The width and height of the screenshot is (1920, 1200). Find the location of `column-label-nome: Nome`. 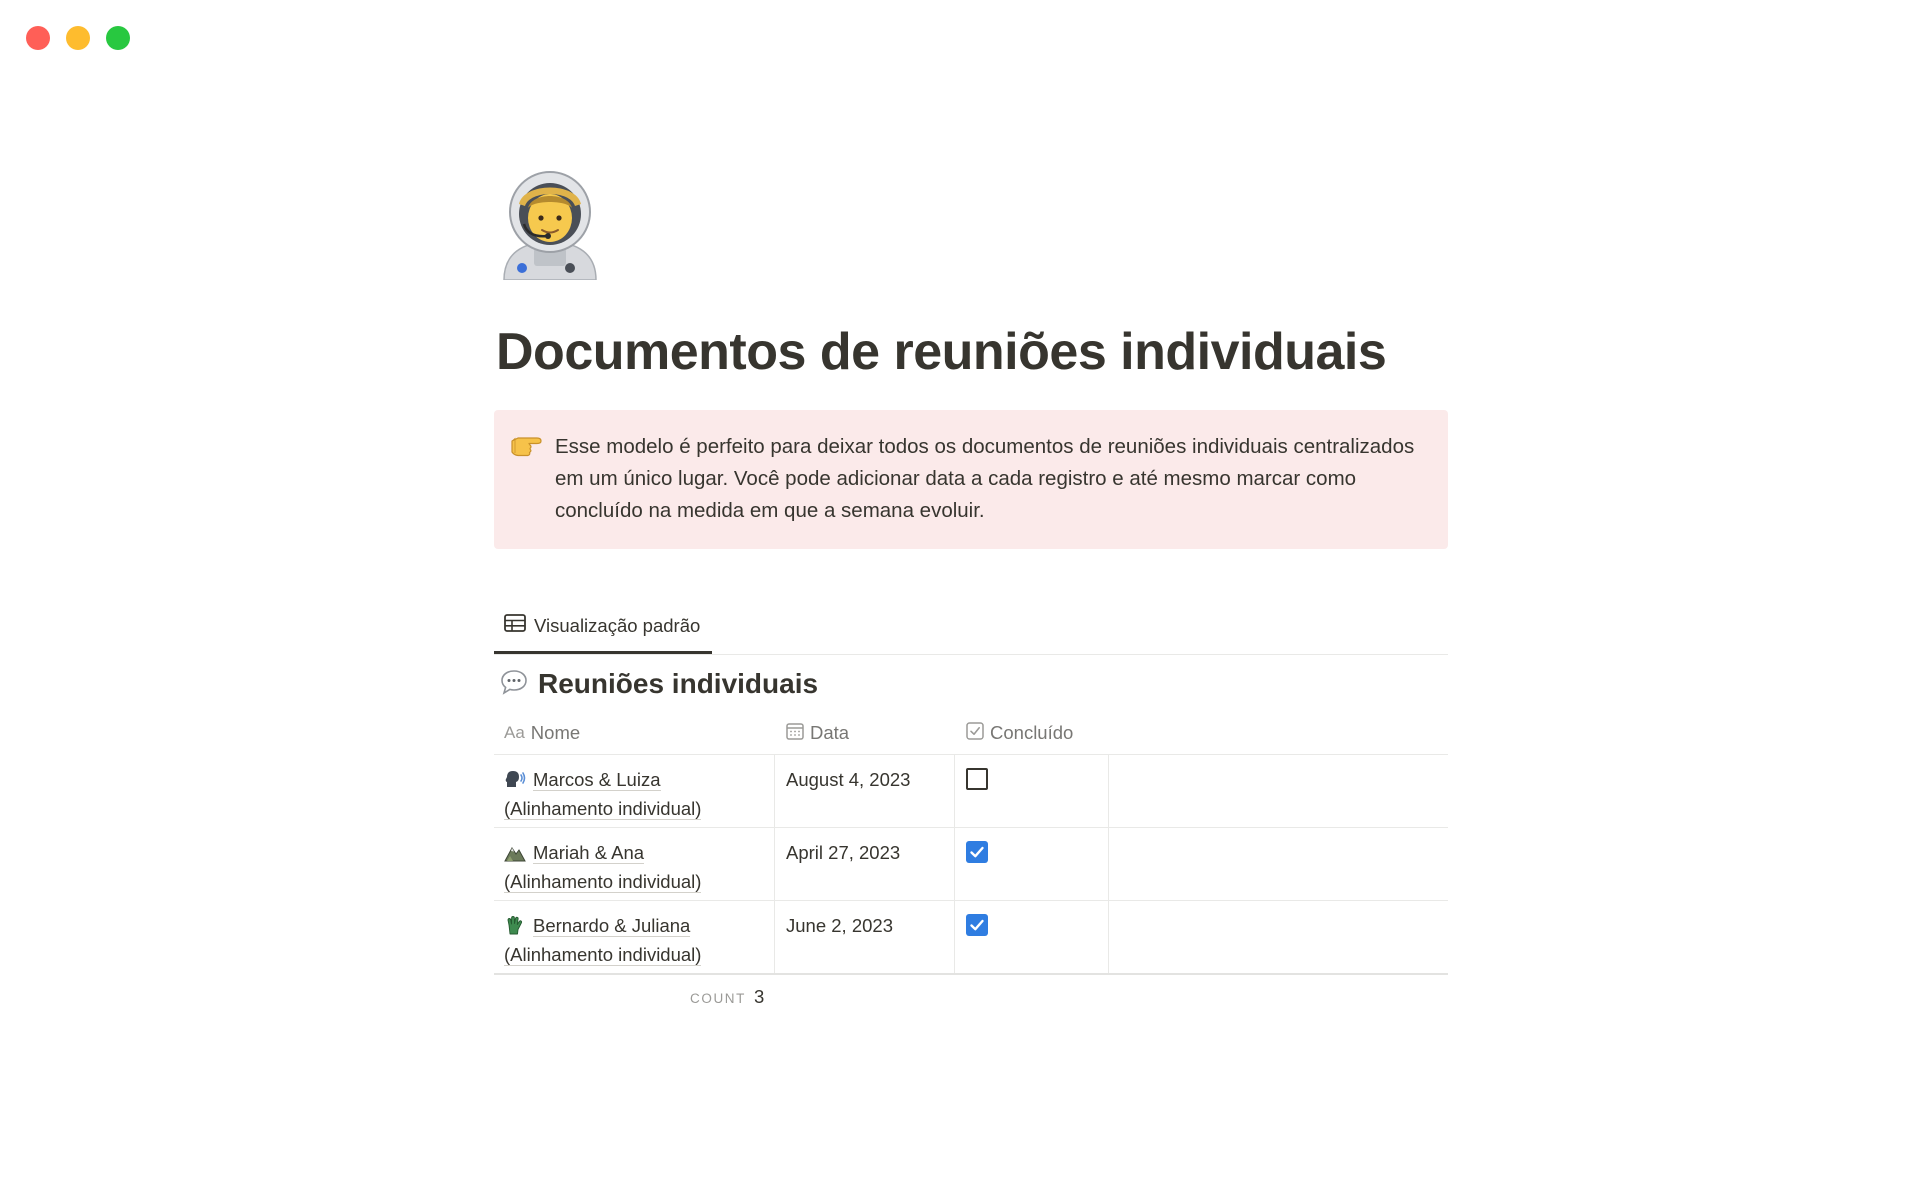

column-label-nome: Nome is located at coordinates (555, 732).